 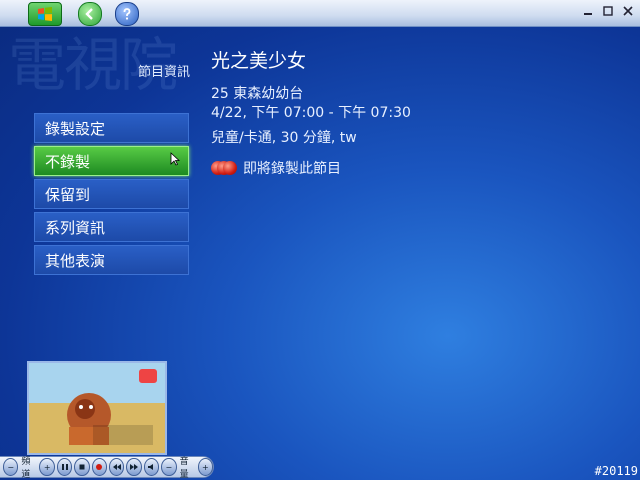 I want to click on live-tv-preview, so click(x=97, y=408).